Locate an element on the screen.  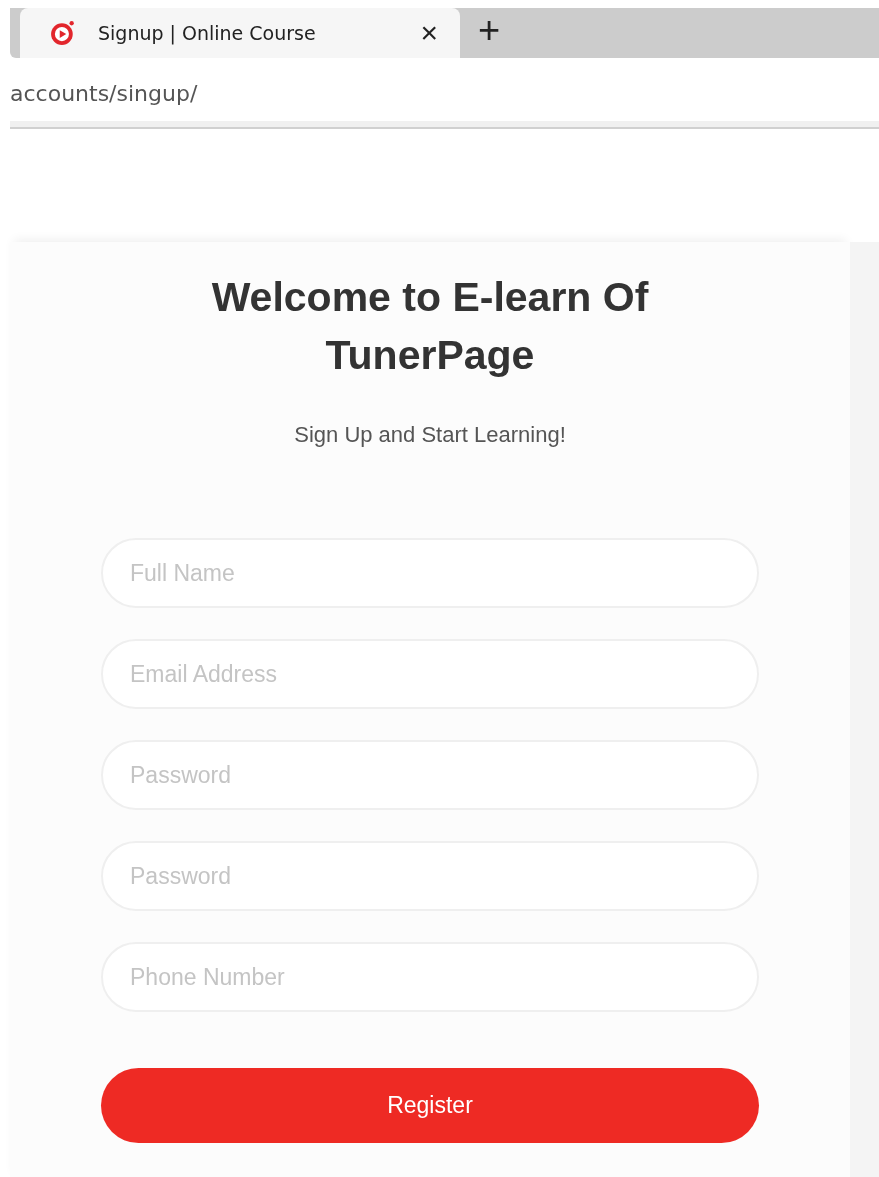
page-title: Welcome to E-learn Of TunerPage is located at coordinates (430, 326).